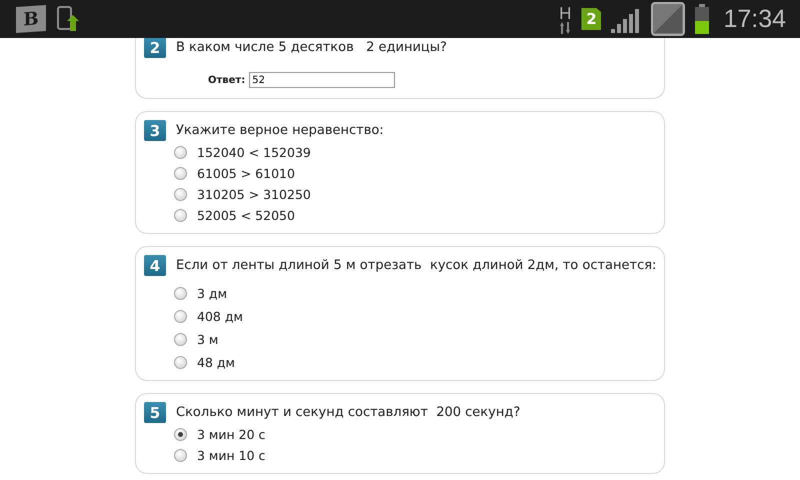 The width and height of the screenshot is (800, 480). I want to click on option-label: 408 дм, so click(220, 316).